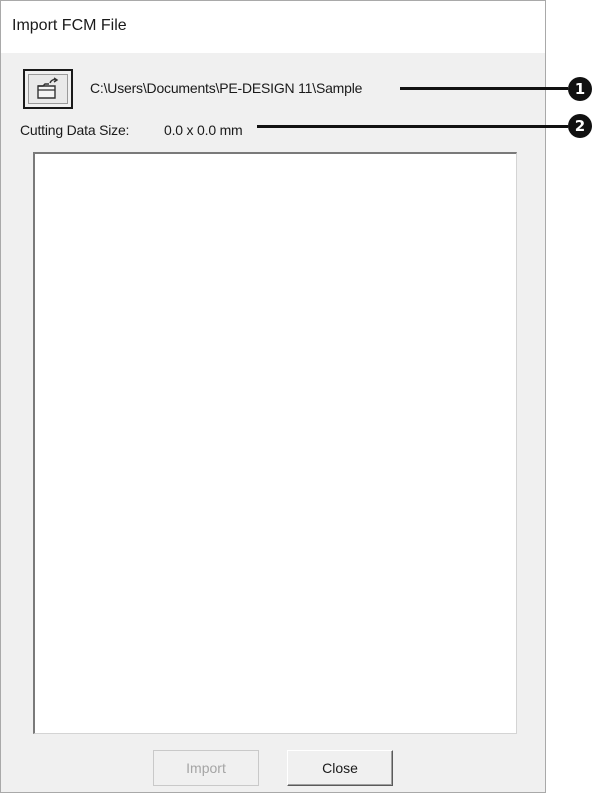 The image size is (598, 794). I want to click on callout-badge-1: 1, so click(580, 89).